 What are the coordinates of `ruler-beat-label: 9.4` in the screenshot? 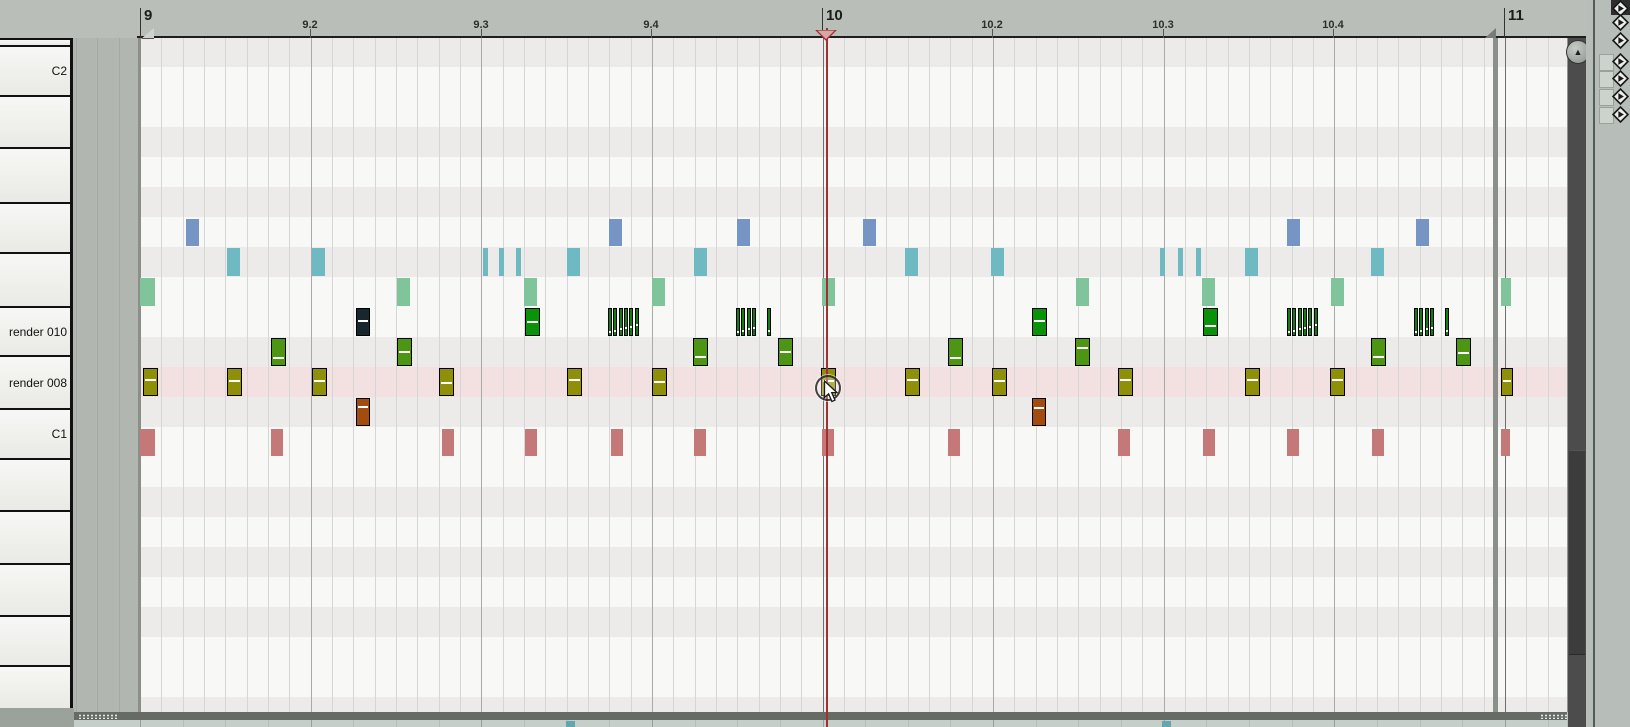 It's located at (650, 25).